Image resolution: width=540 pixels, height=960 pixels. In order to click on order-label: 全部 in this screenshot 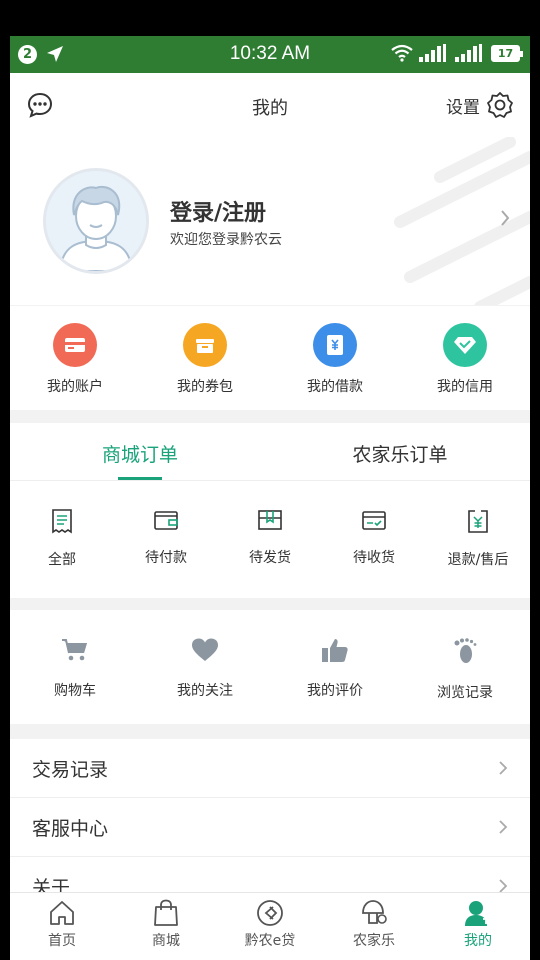, I will do `click(62, 560)`.